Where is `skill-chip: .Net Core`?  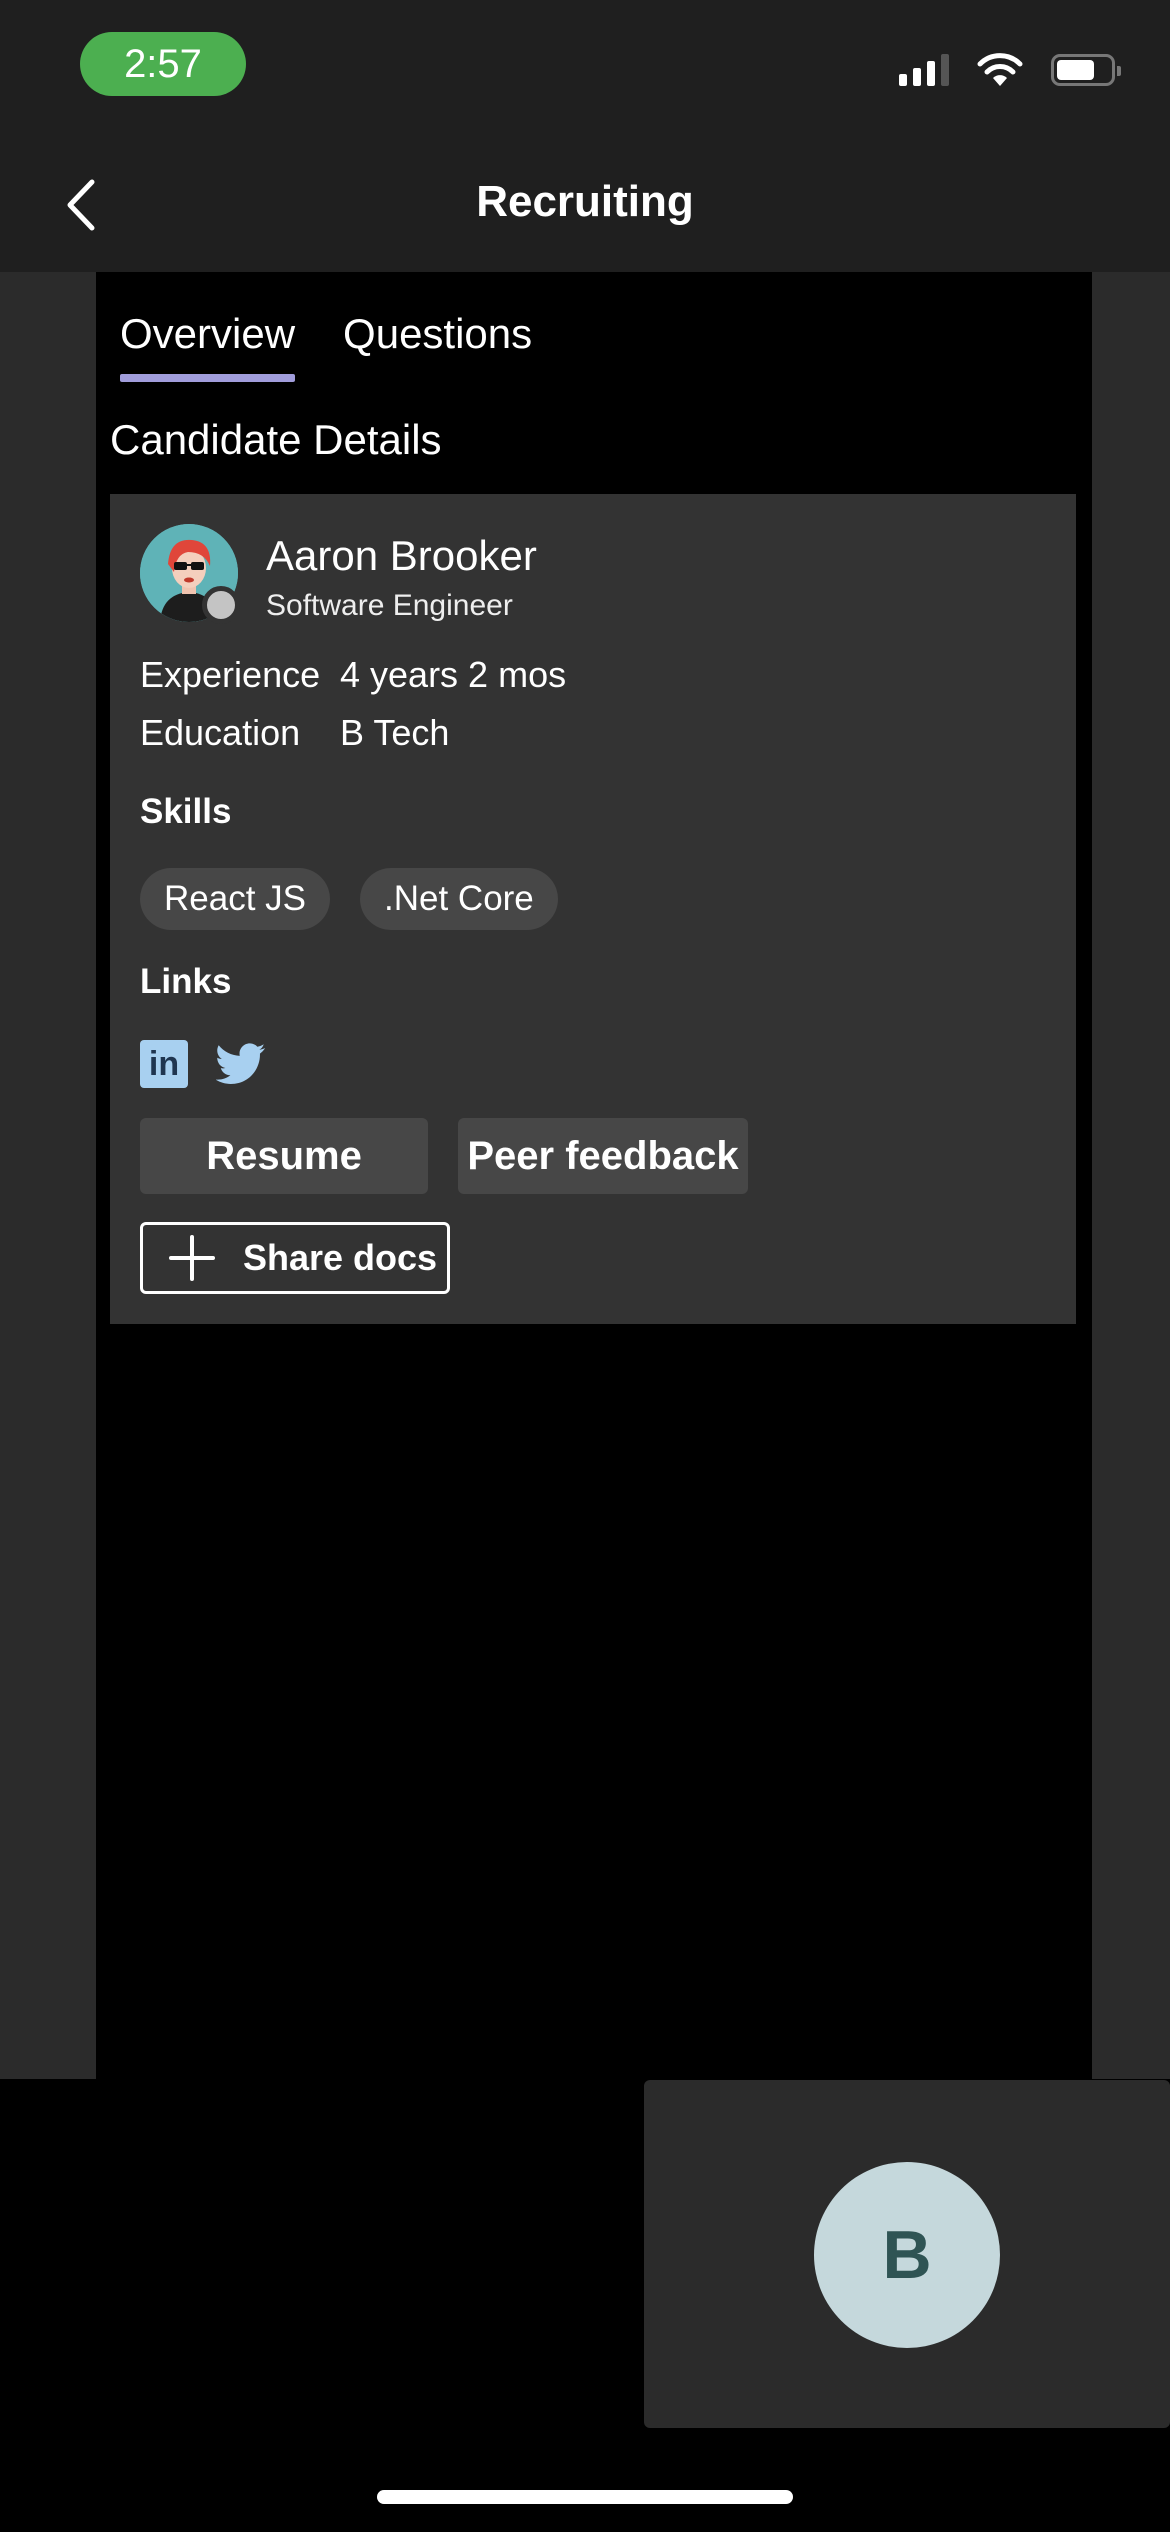
skill-chip: .Net Core is located at coordinates (459, 899).